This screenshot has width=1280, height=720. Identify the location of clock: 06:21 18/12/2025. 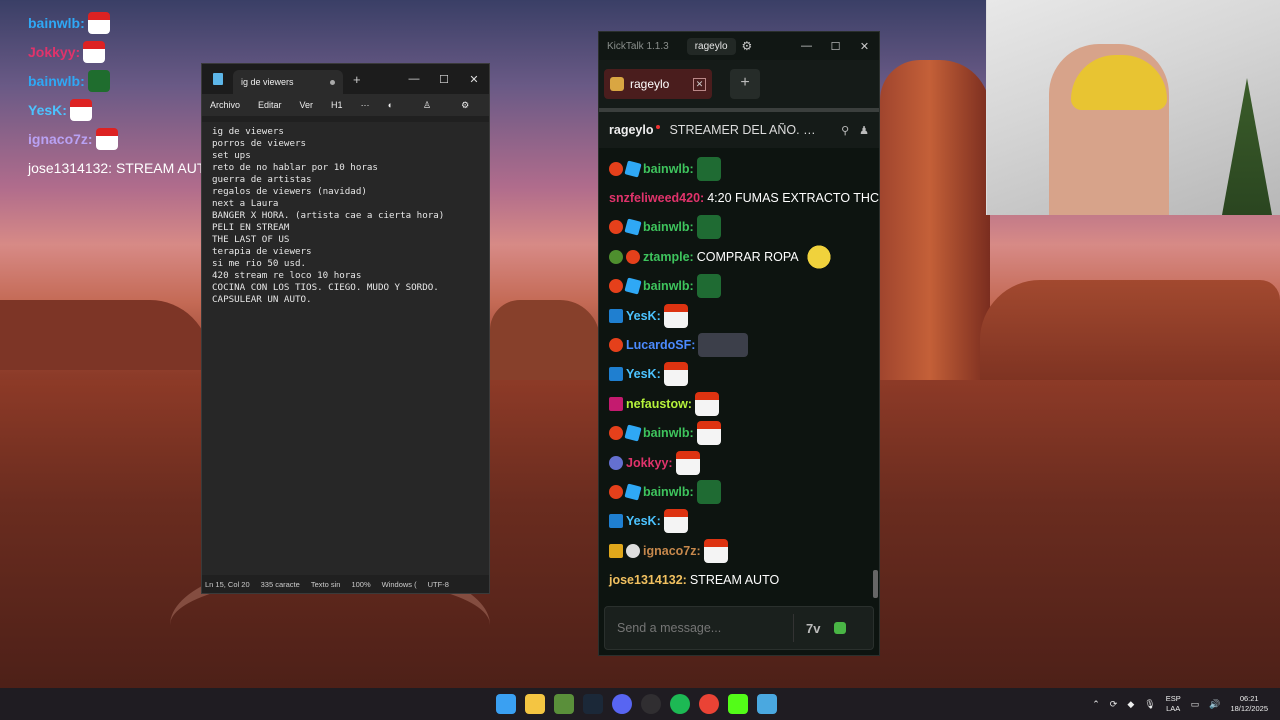
(1249, 704).